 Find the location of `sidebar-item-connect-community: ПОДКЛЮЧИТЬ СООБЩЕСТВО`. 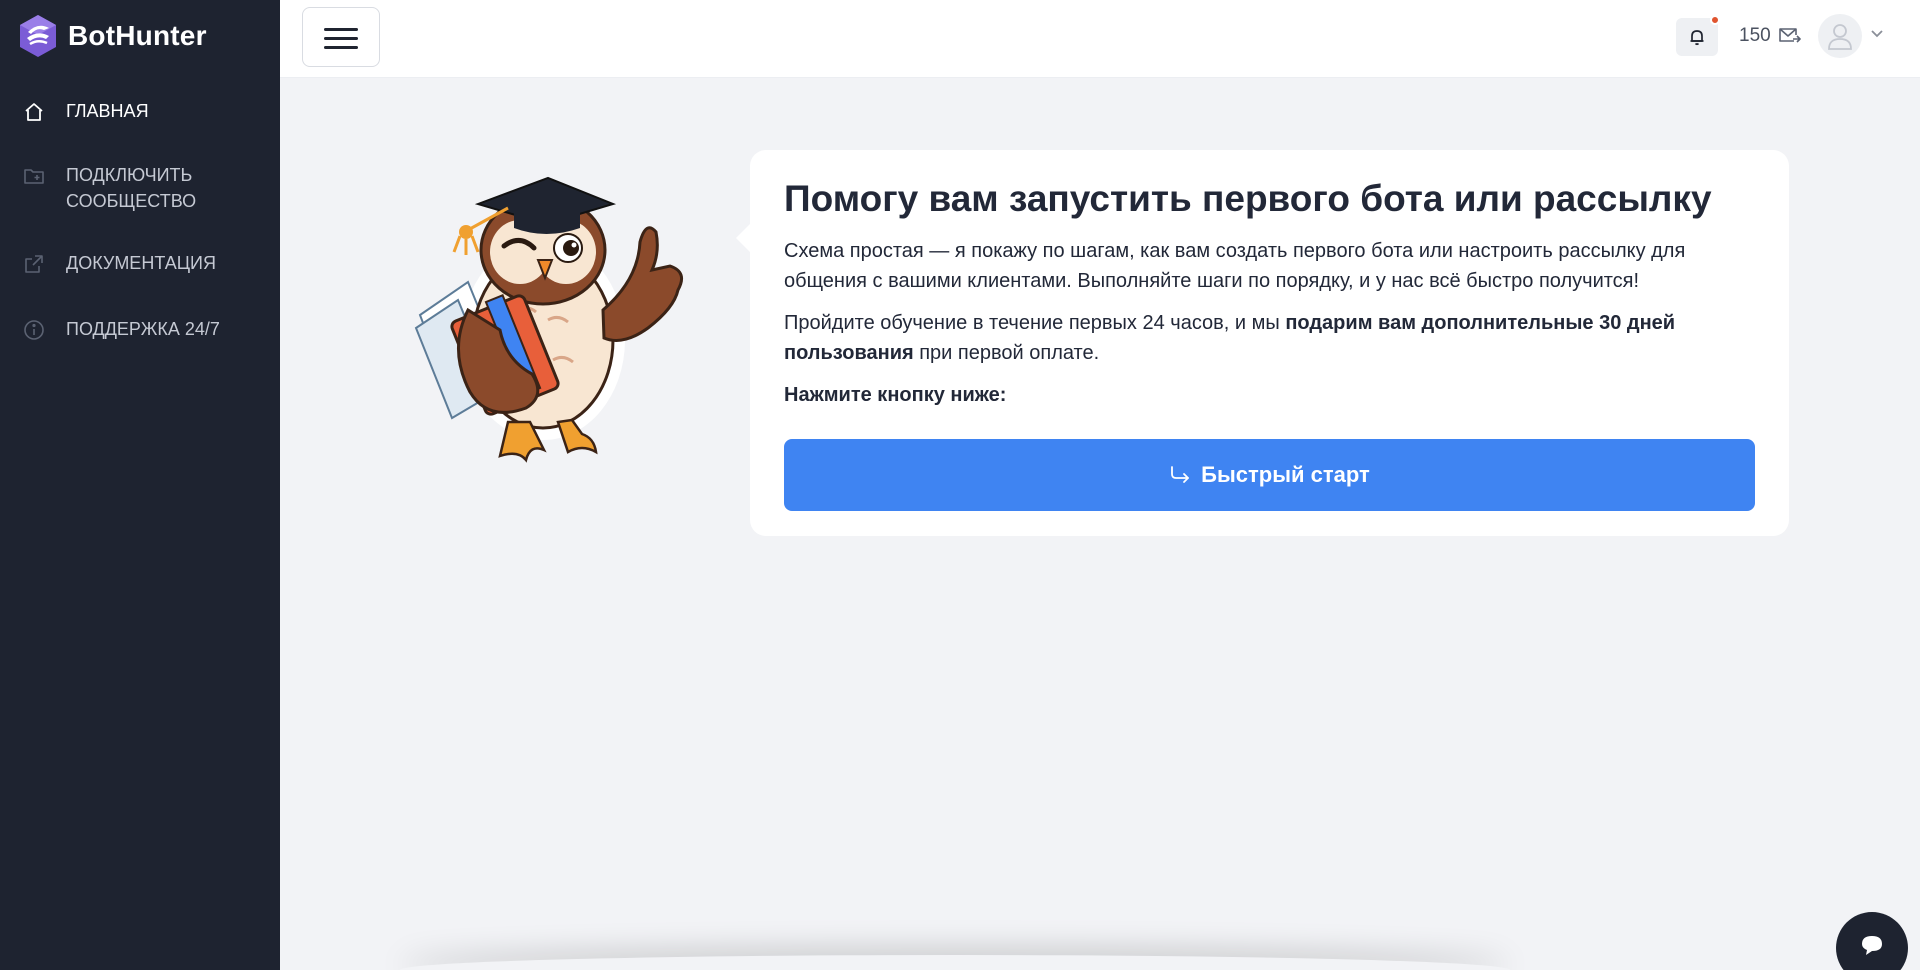

sidebar-item-connect-community: ПОДКЛЮЧИТЬ СООБЩЕСТВО is located at coordinates (119, 188).